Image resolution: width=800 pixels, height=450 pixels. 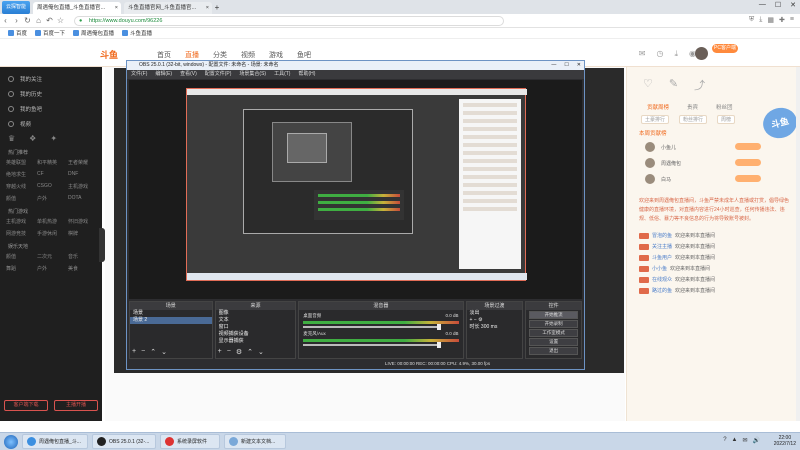 I want to click on shield-icon: ⛨, so click(x=751, y=20).